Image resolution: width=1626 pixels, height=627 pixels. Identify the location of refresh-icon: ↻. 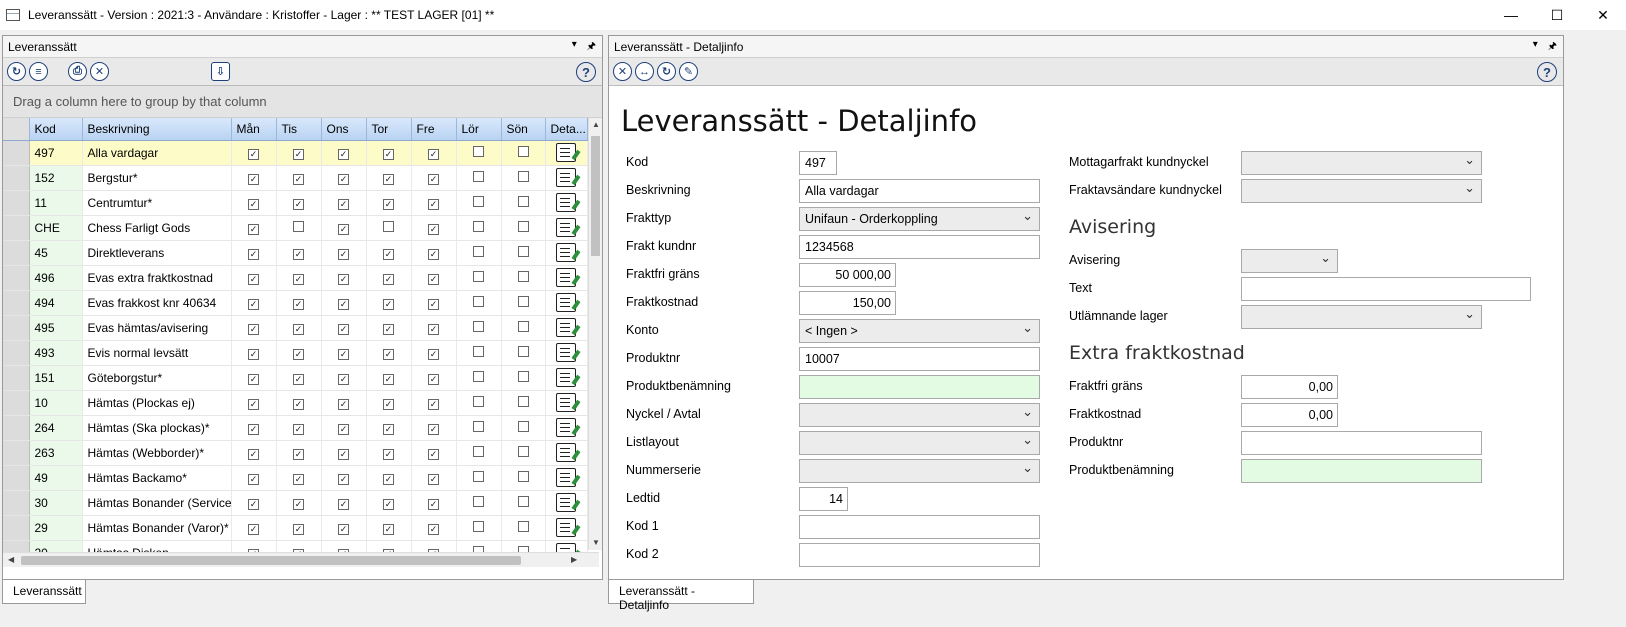
(666, 71).